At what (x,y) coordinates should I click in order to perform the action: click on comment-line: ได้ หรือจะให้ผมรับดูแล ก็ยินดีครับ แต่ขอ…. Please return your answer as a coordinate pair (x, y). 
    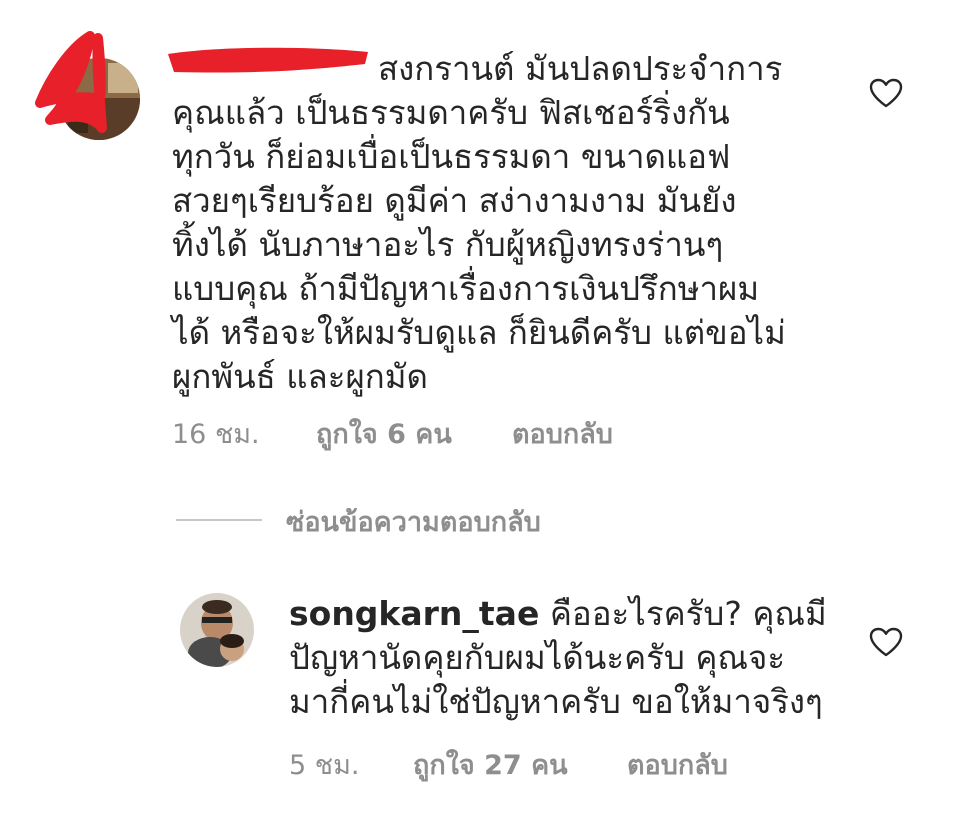
    Looking at the image, I should click on (479, 332).